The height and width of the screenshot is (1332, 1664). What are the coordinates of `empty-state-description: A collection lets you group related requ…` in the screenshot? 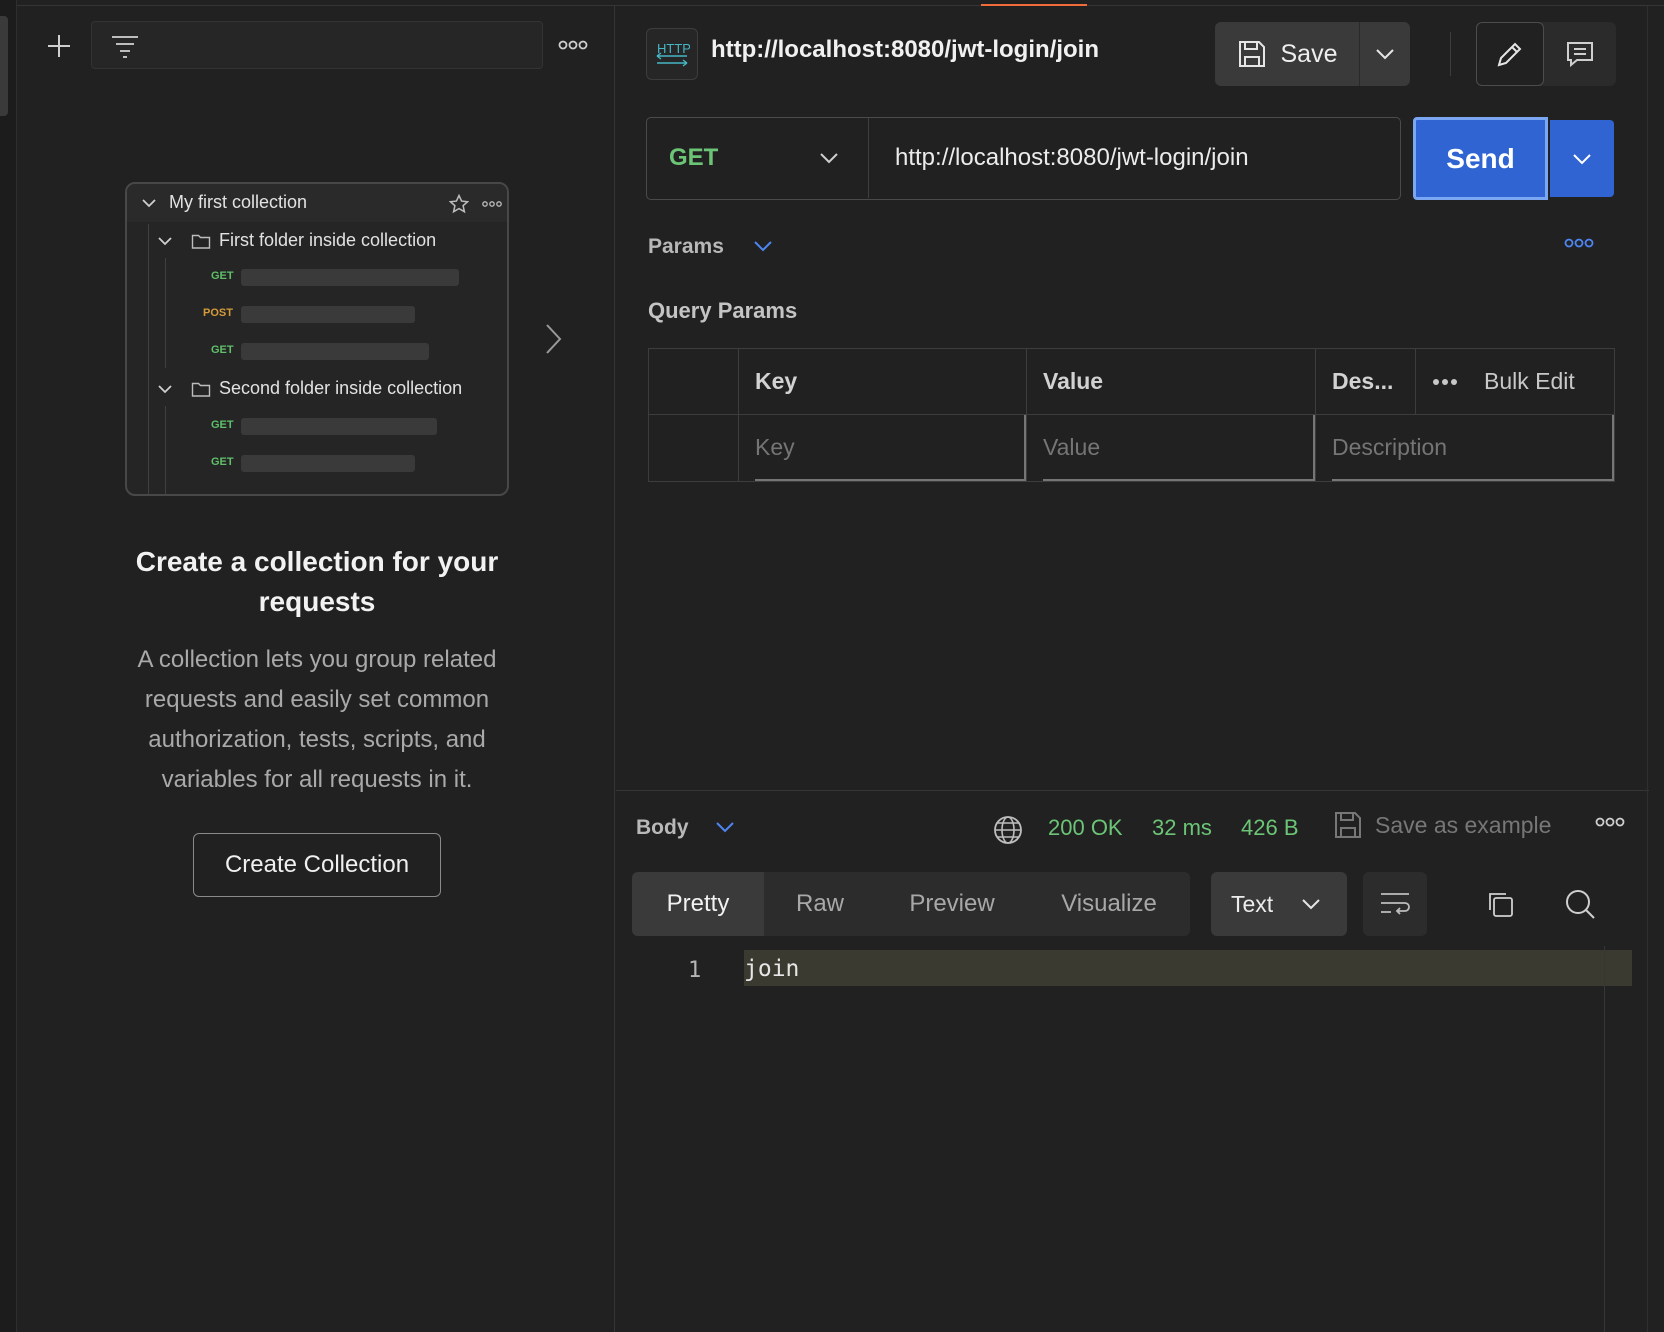 It's located at (317, 719).